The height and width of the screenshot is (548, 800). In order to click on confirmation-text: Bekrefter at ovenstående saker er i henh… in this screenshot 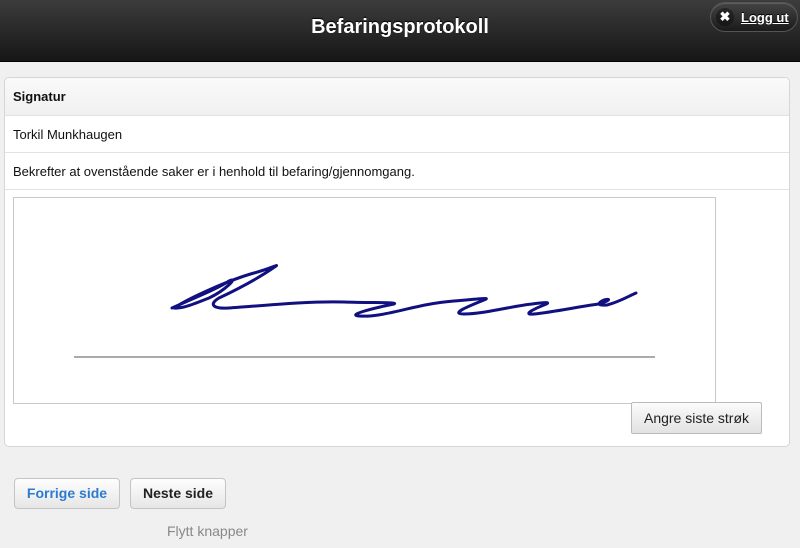, I will do `click(397, 171)`.